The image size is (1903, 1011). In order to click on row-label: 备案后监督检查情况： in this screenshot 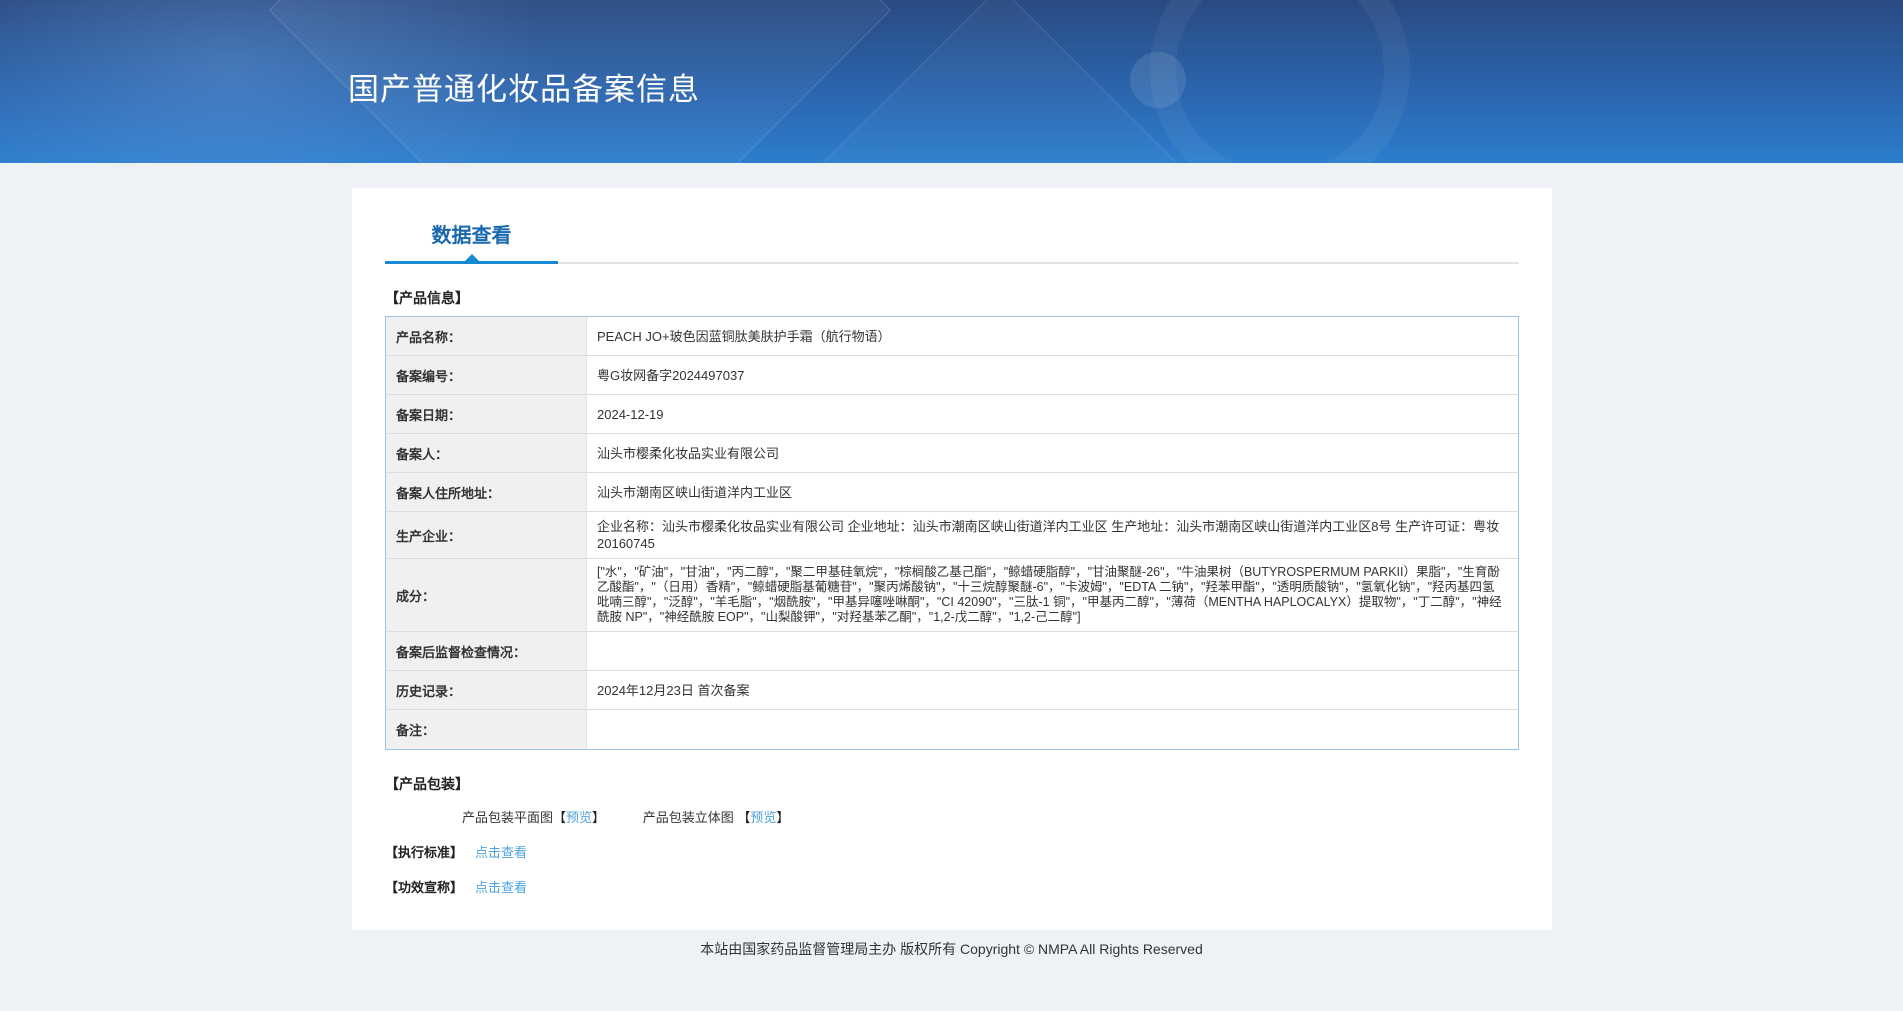, I will do `click(486, 651)`.